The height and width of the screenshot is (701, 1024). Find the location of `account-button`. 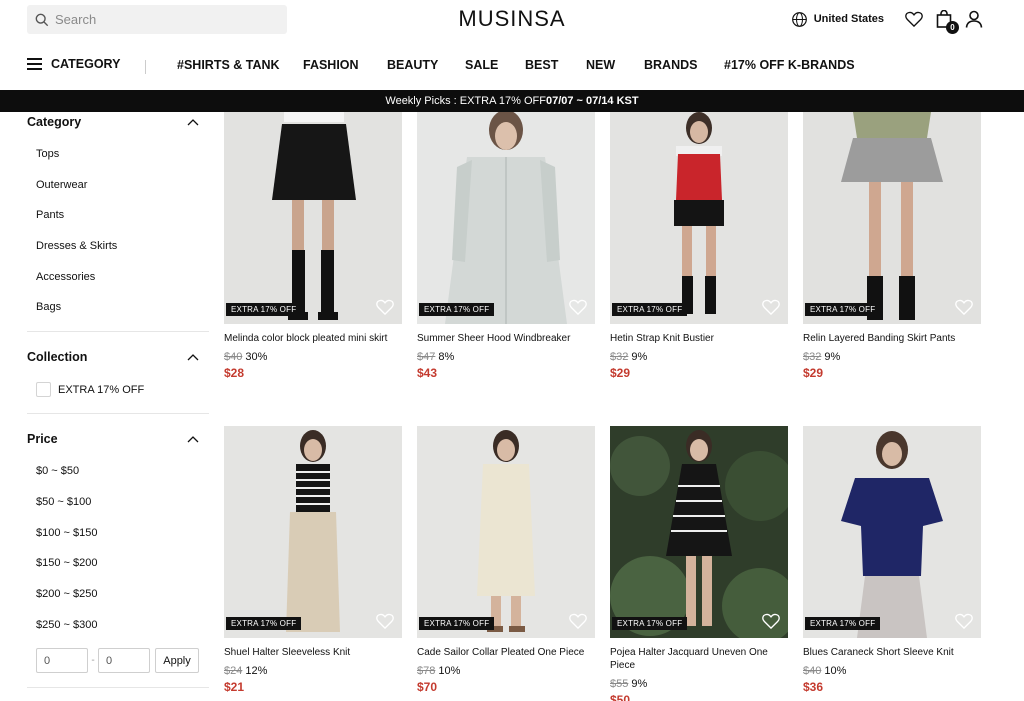

account-button is located at coordinates (974, 19).